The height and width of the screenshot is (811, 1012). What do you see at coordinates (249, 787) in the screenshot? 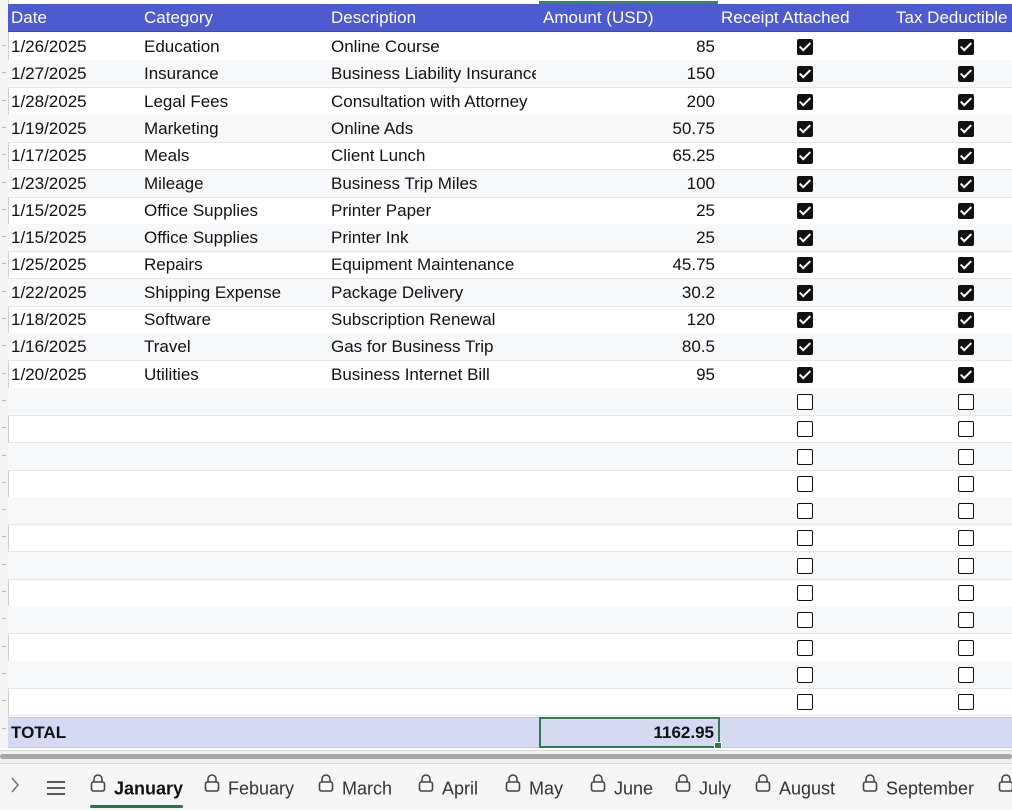
I see `tab-febuary: Febuary` at bounding box center [249, 787].